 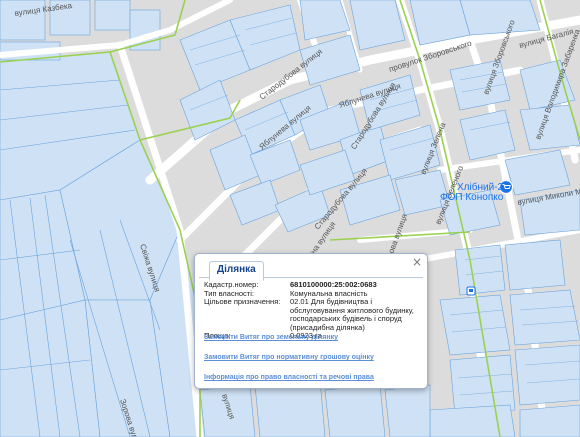 I want to click on field-label: Цільове призначення:, so click(x=242, y=301).